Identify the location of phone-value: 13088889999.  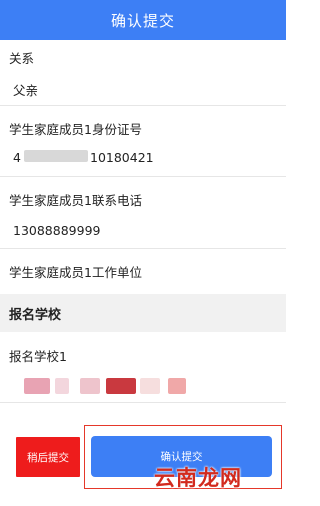
(56, 230).